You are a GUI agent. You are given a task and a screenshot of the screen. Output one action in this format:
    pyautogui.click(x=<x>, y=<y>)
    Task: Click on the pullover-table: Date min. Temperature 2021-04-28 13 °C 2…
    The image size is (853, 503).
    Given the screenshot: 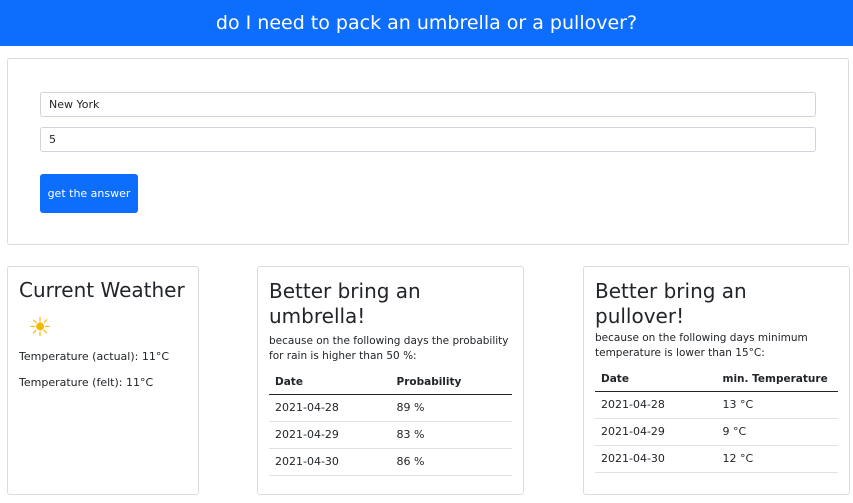 What is the action you would take?
    pyautogui.click(x=716, y=420)
    